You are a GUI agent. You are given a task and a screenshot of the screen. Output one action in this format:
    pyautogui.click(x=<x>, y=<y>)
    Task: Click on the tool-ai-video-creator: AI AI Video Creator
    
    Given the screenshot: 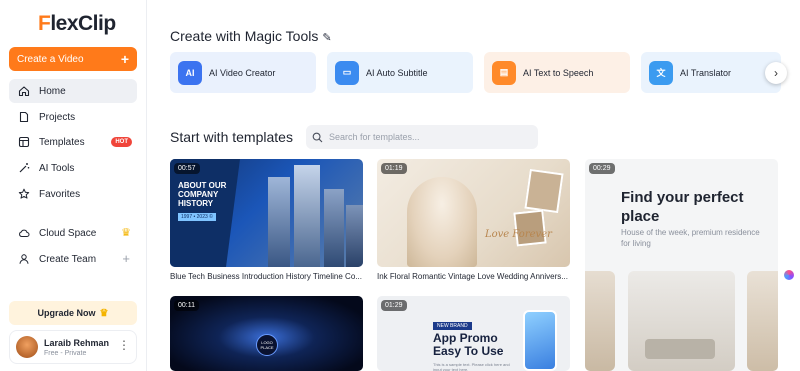 What is the action you would take?
    pyautogui.click(x=243, y=72)
    